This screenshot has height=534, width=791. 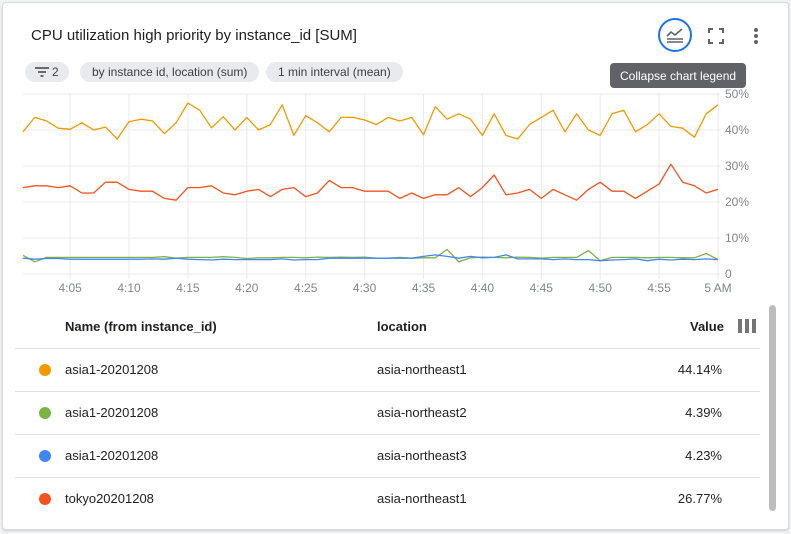 I want to click on y-tick-label: 0, so click(x=728, y=274).